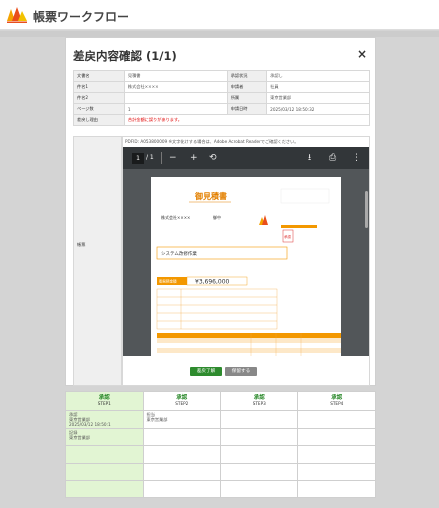  Describe the element at coordinates (219, 15) in the screenshot. I see `top-bar: 帳票ワークフロー` at that location.